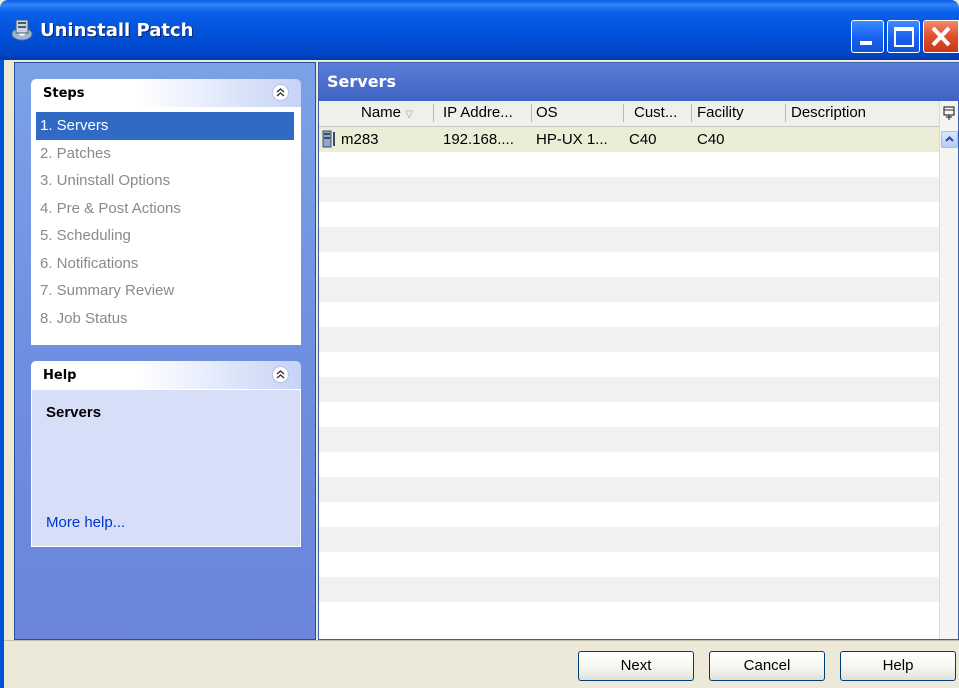 This screenshot has width=959, height=688. Describe the element at coordinates (328, 139) in the screenshot. I see `server-icon` at that location.